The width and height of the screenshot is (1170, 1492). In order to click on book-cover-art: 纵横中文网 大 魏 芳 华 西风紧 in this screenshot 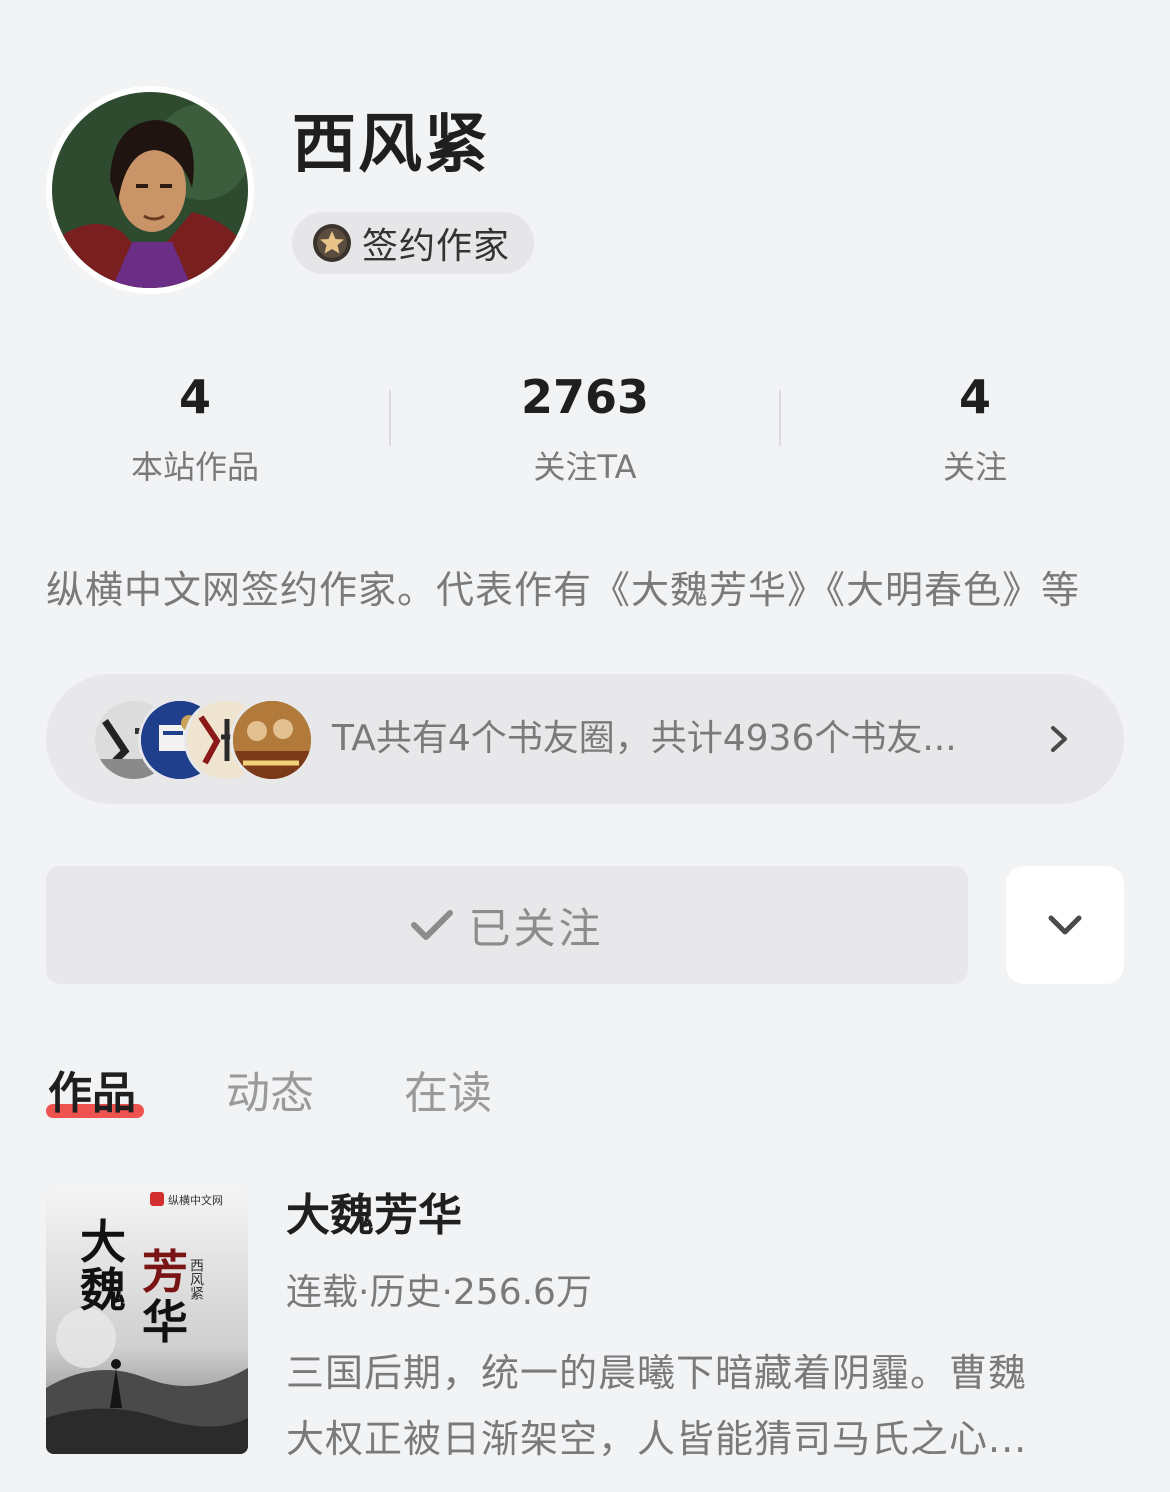, I will do `click(147, 1321)`.